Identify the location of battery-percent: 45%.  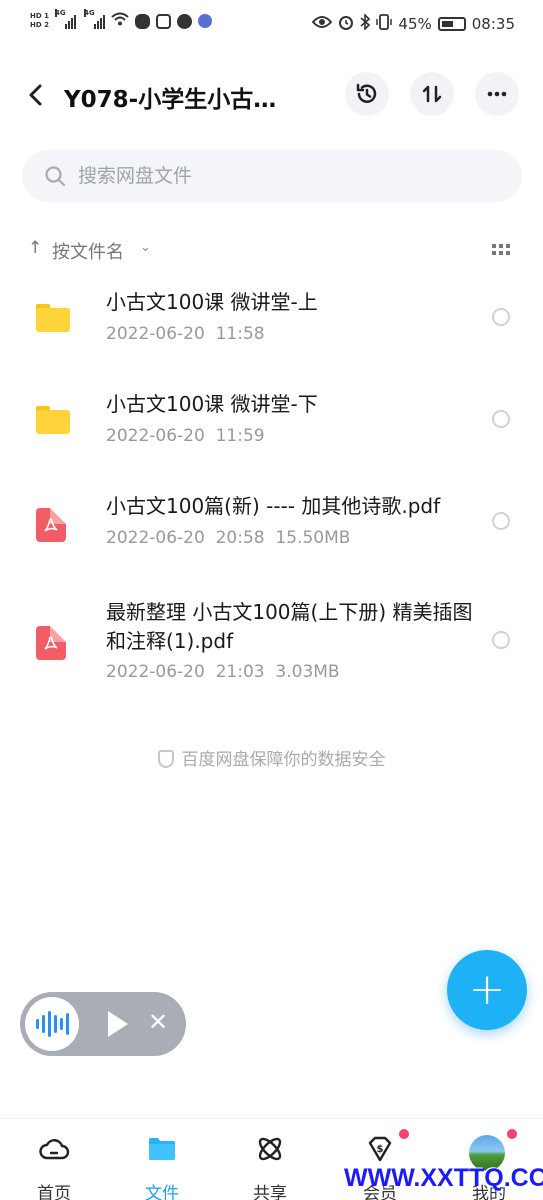
(415, 24).